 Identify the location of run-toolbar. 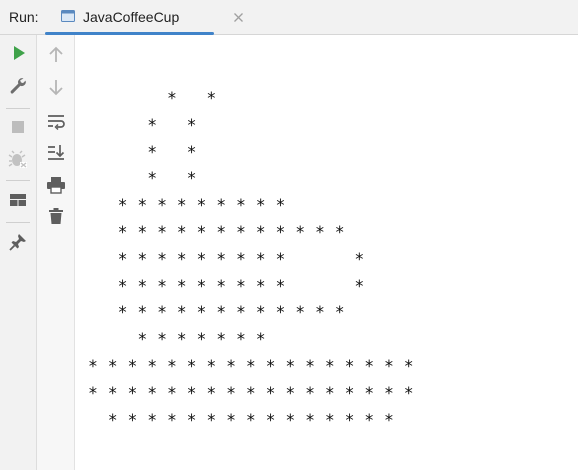
(18, 252).